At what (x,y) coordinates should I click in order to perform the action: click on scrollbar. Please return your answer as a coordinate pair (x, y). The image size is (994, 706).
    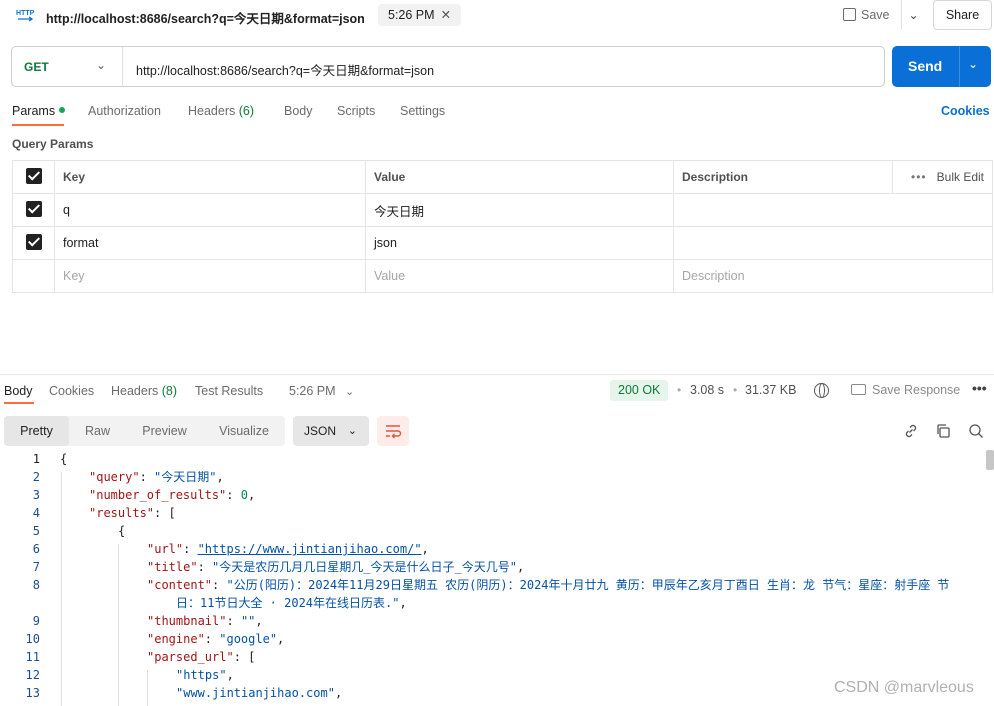
    Looking at the image, I should click on (990, 460).